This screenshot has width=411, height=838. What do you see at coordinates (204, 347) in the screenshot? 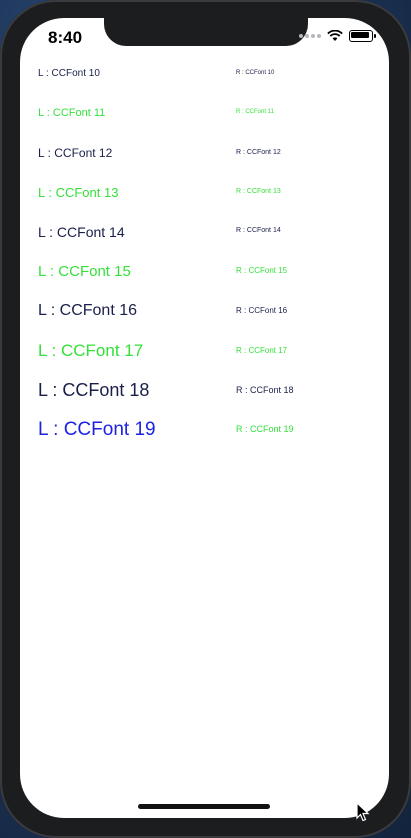
I see `list-item: L : CCFont 17 R : CCFont 17` at bounding box center [204, 347].